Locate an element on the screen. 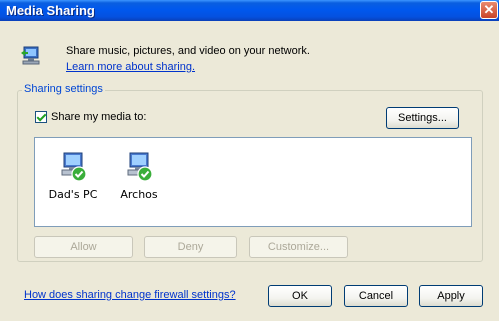 The height and width of the screenshot is (321, 499). close-icon: ✕ is located at coordinates (489, 9).